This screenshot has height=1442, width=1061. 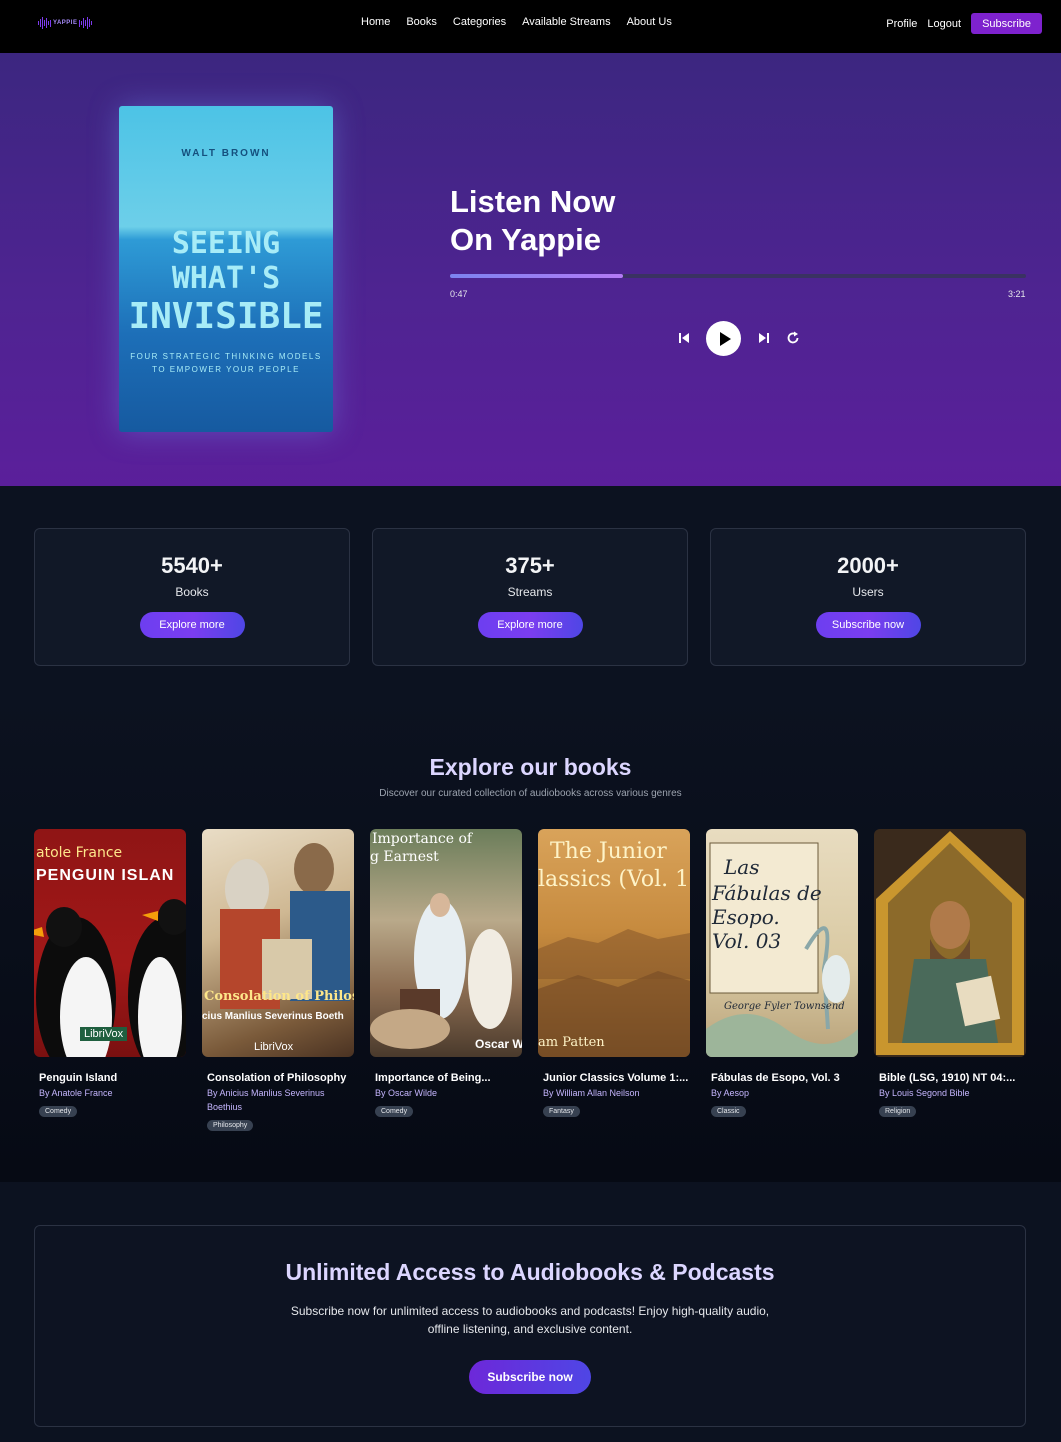 I want to click on cover-text: g Earnest, so click(x=404, y=857).